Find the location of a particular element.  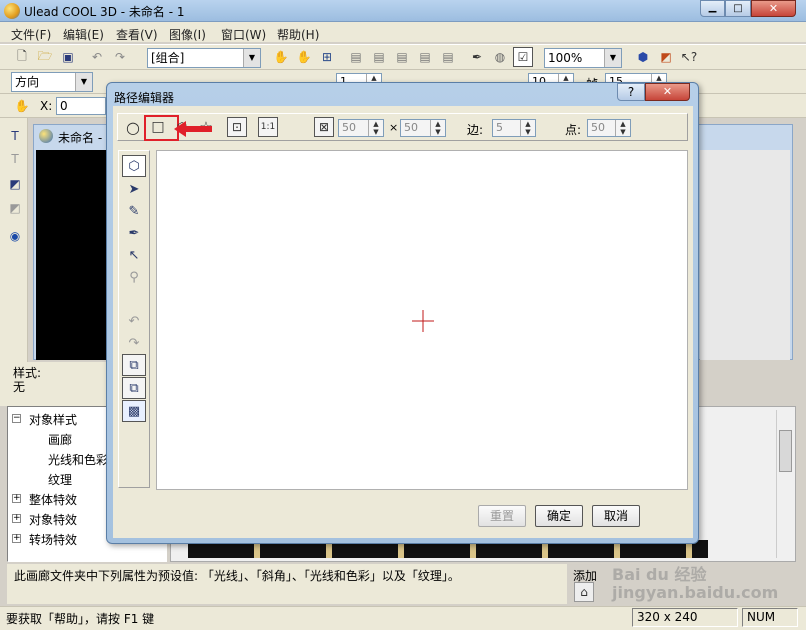

tree-expander-2: + is located at coordinates (16, 518).